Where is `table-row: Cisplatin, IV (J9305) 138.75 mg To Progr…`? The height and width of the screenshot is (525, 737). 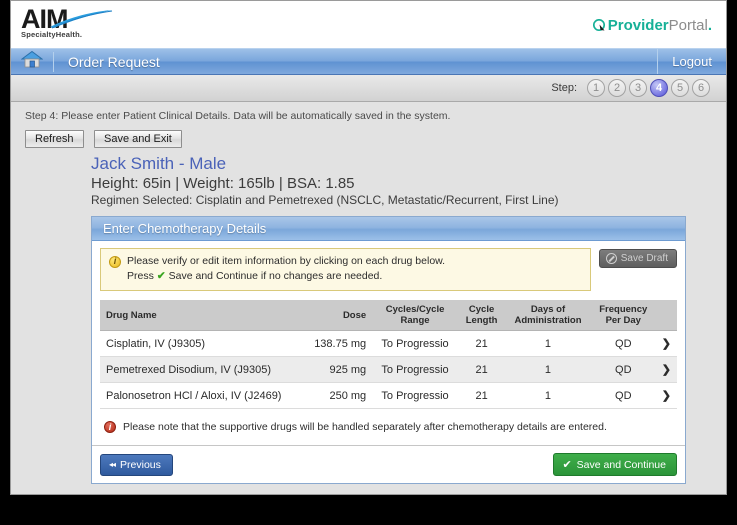 table-row: Cisplatin, IV (J9305) 138.75 mg To Progr… is located at coordinates (388, 343).